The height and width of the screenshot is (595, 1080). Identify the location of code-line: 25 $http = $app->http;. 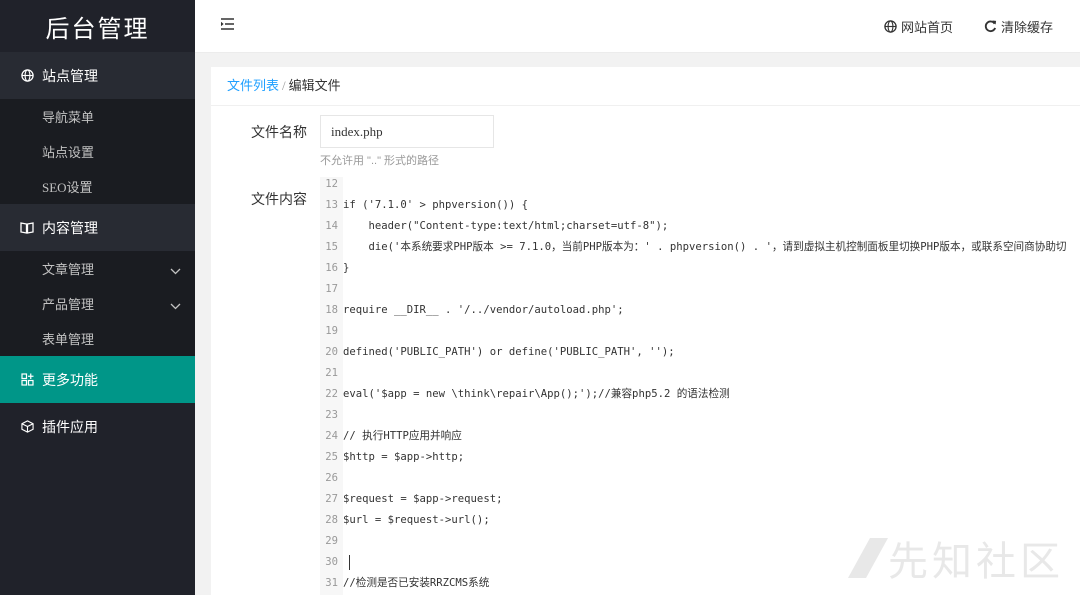
(700, 457).